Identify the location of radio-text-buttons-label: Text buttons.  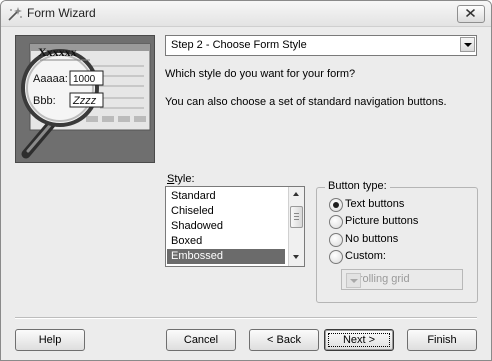
(375, 204).